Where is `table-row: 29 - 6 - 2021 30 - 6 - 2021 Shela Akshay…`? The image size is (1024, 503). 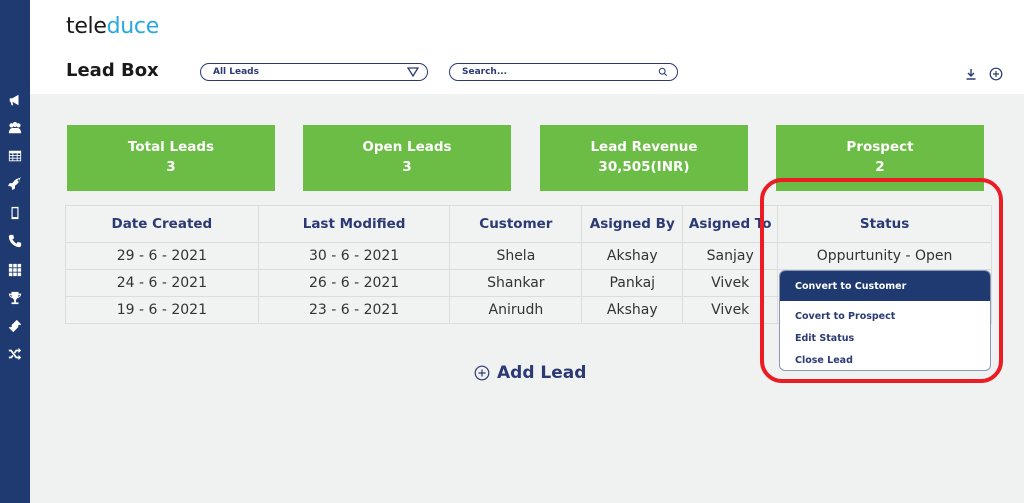
table-row: 29 - 6 - 2021 30 - 6 - 2021 Shela Akshay… is located at coordinates (528, 256).